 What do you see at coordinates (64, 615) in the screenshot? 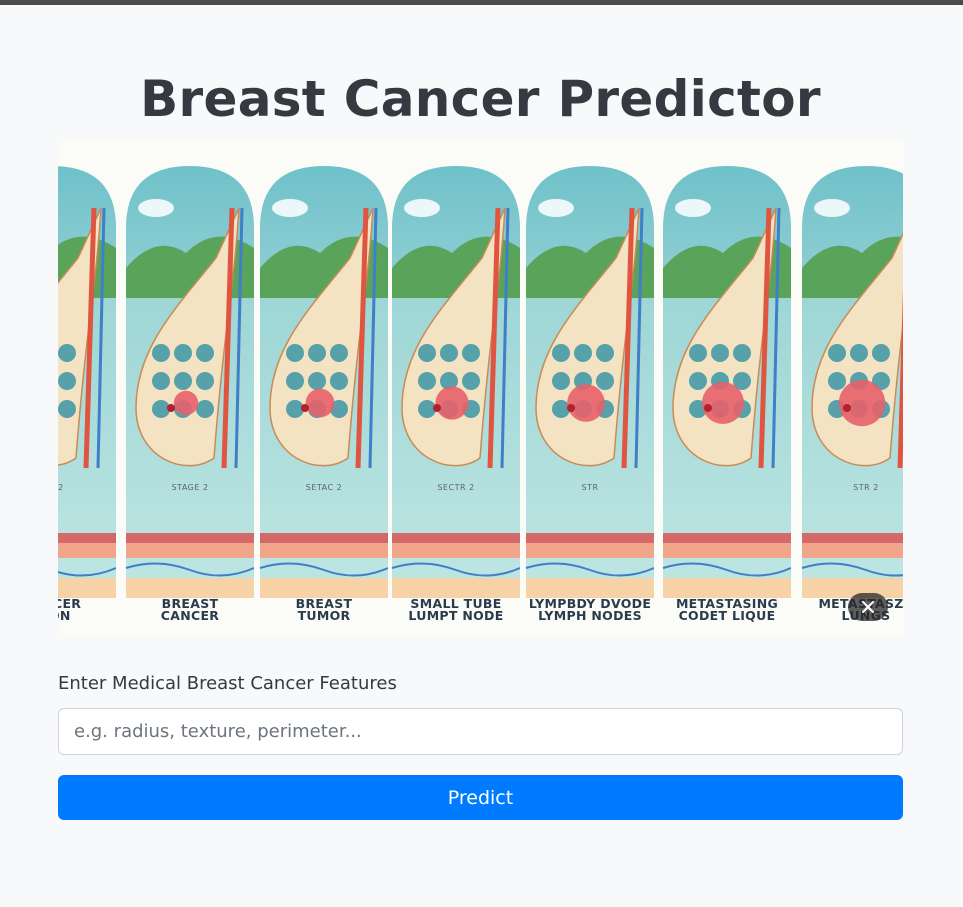
I see `panel-label-line2: NION` at bounding box center [64, 615].